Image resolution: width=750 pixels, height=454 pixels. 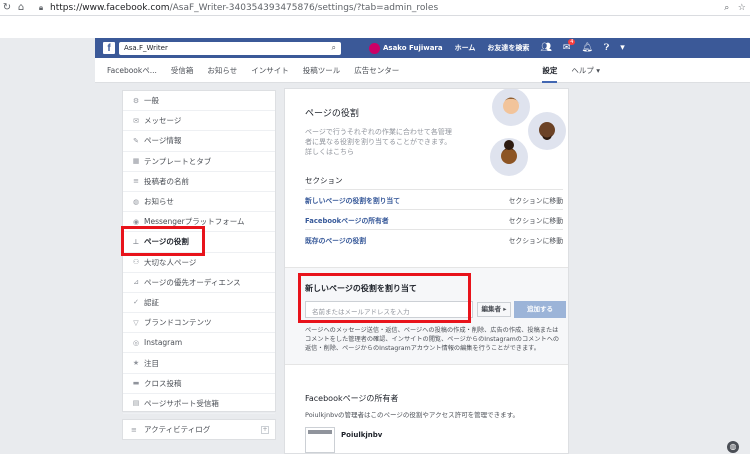 I want to click on search-value: Asa.F_Writer, so click(x=146, y=48).